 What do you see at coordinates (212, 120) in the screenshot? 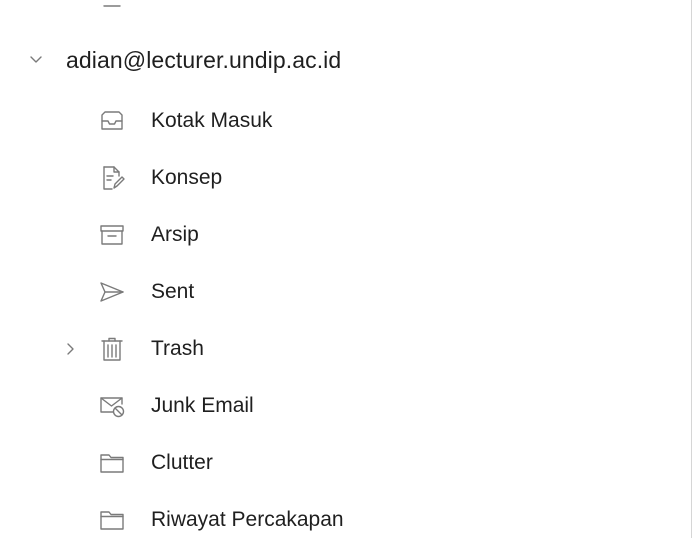
I see `folder-label: Kotak Masuk` at bounding box center [212, 120].